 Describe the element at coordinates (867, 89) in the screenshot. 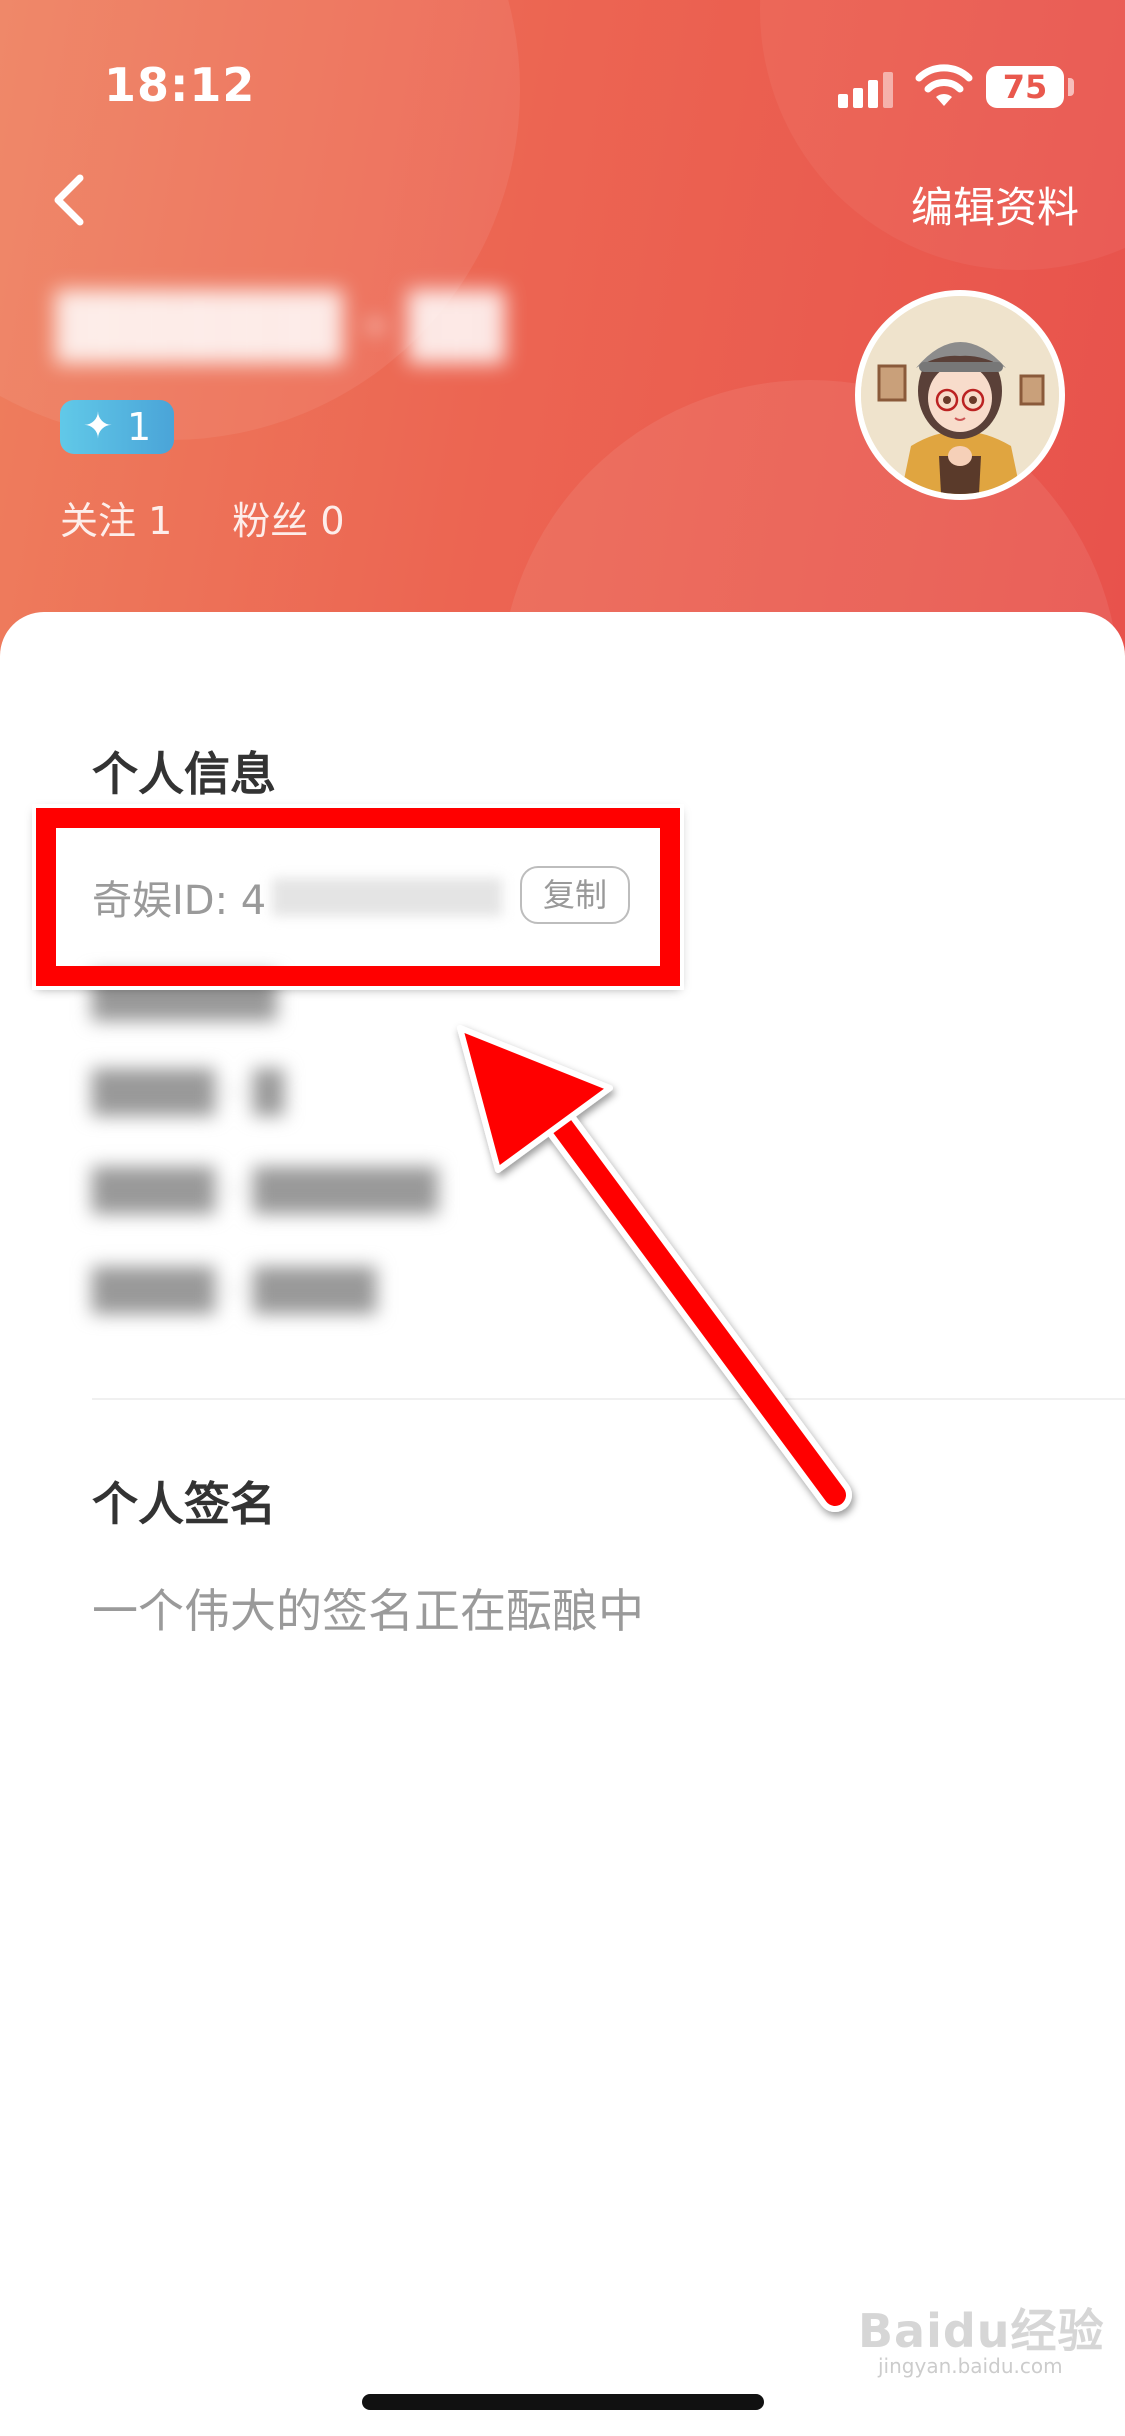

I see `cellular-signal-icon` at that location.